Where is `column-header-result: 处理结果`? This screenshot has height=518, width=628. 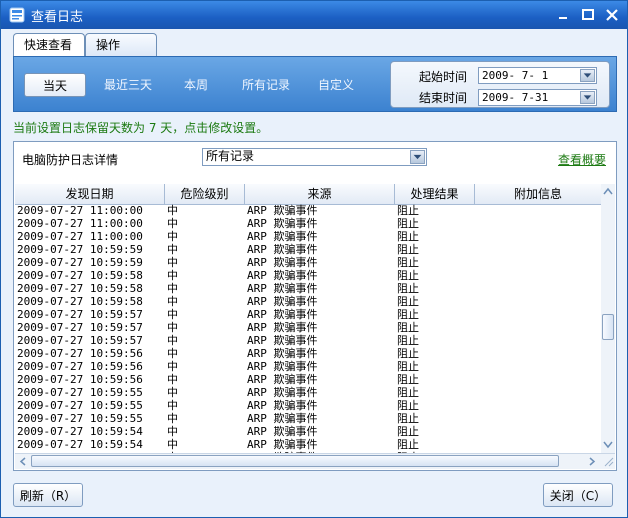 column-header-result: 处理结果 is located at coordinates (435, 194).